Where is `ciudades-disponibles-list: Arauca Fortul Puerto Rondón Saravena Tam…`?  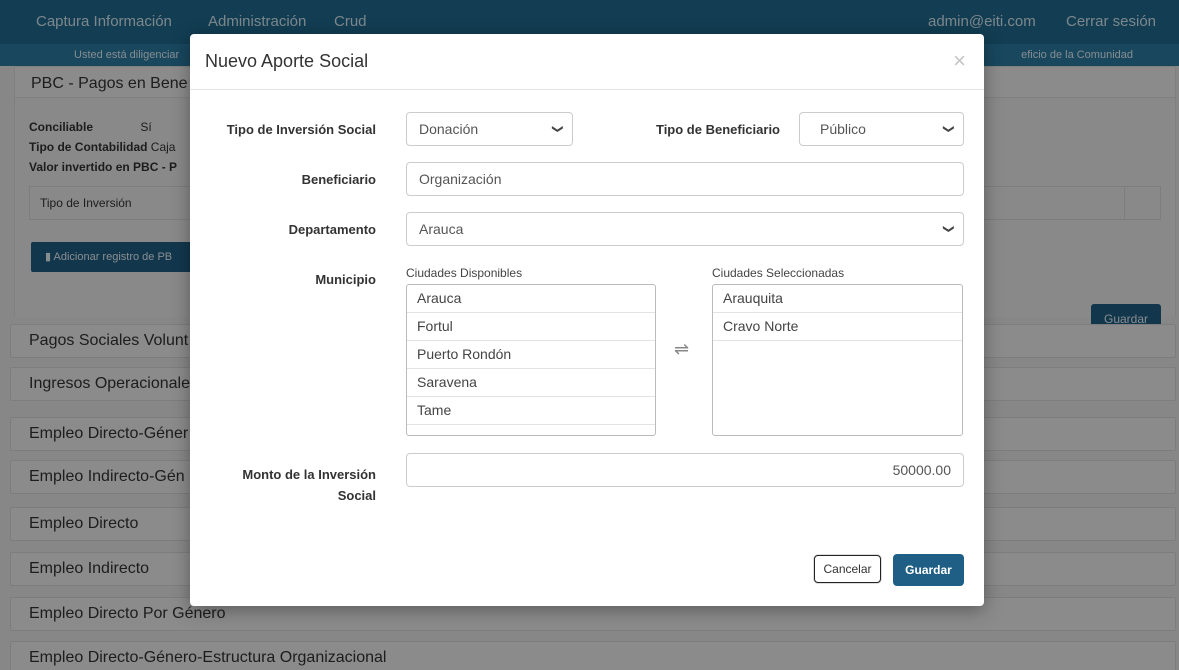 ciudades-disponibles-list: Arauca Fortul Puerto Rondón Saravena Tam… is located at coordinates (531, 360).